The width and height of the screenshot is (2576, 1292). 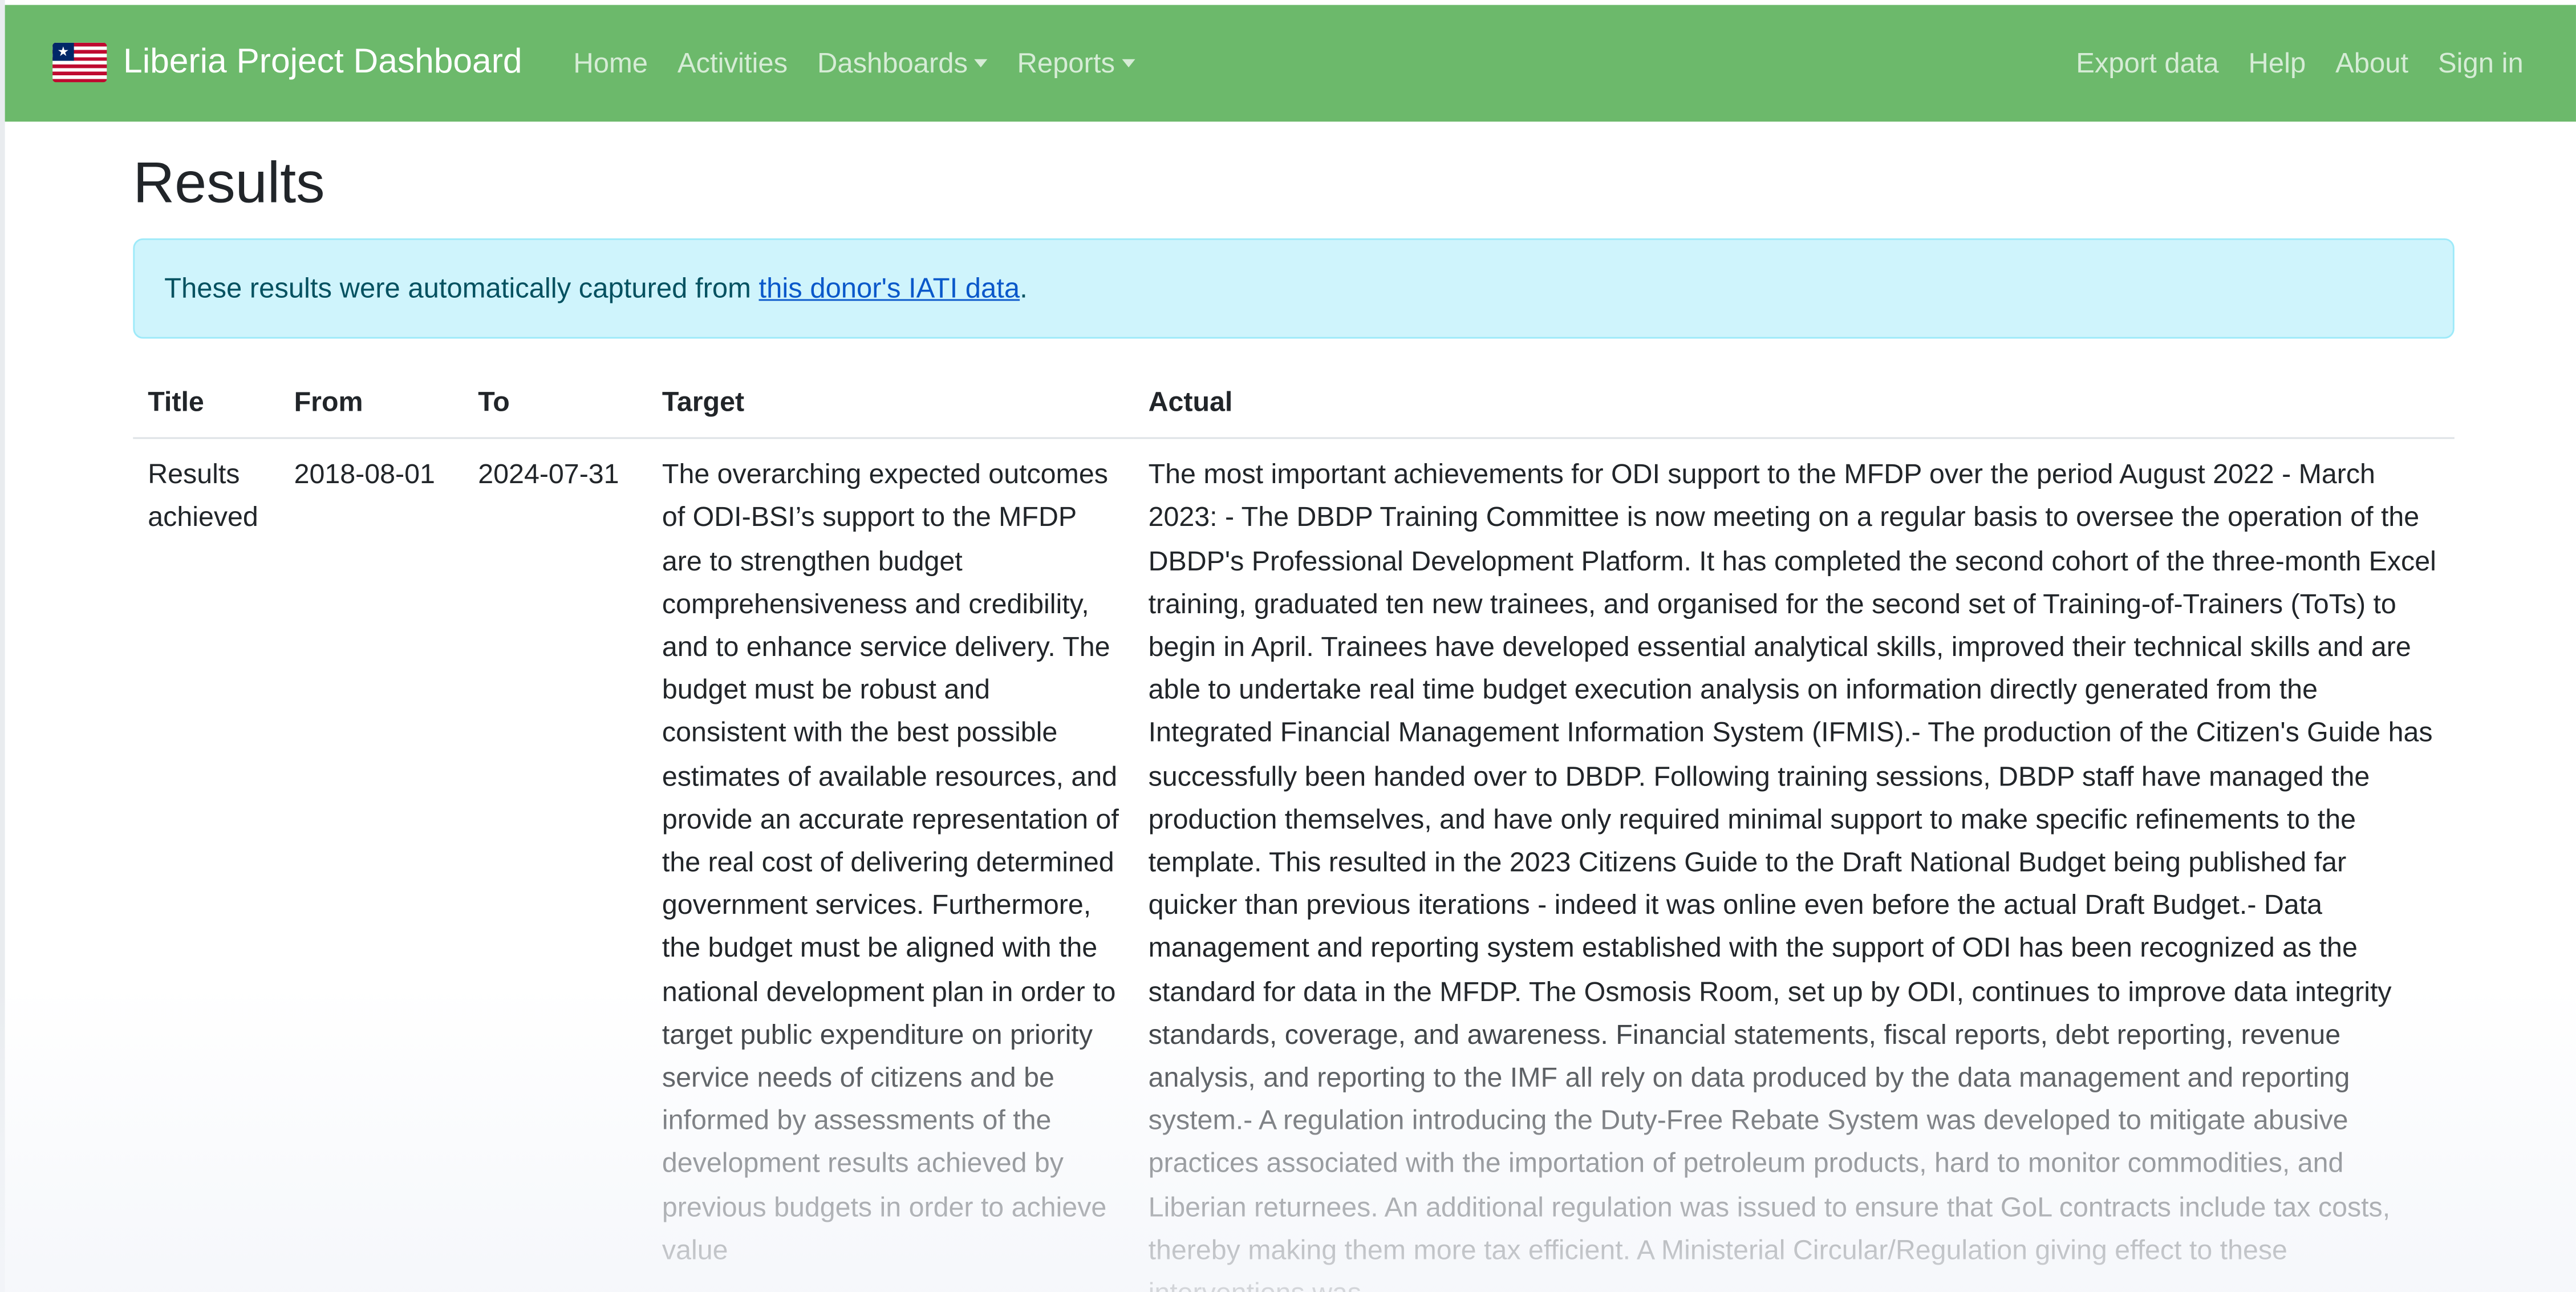 What do you see at coordinates (371, 403) in the screenshot?
I see `column-header-from: From` at bounding box center [371, 403].